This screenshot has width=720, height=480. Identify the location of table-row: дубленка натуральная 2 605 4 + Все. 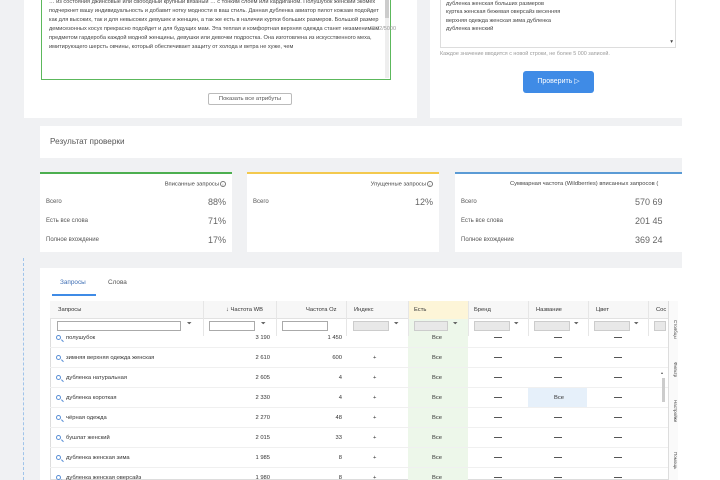
(359, 378).